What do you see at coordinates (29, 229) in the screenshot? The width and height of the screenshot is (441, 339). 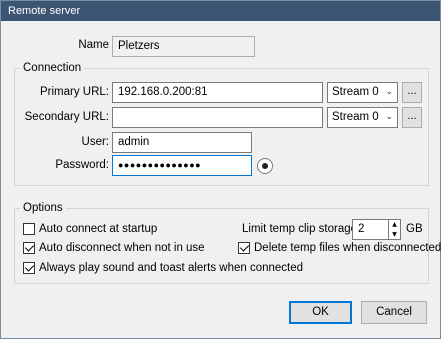 I see `checkbox-box` at bounding box center [29, 229].